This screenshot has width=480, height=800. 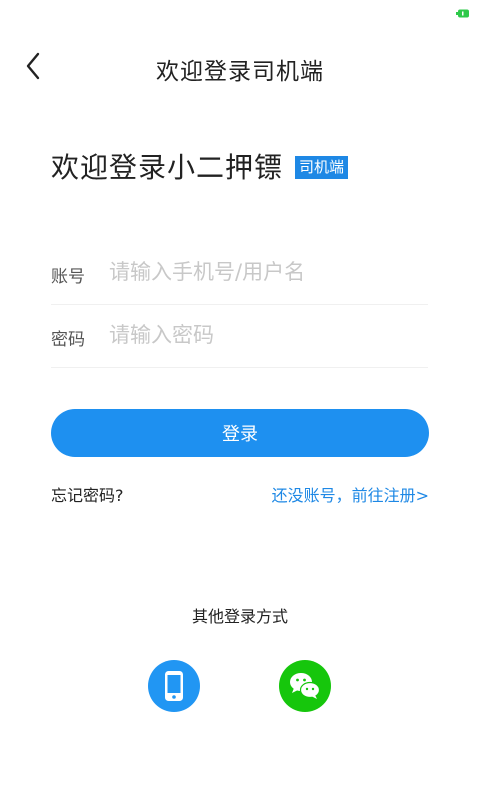 I want to click on welcome-title: 欢迎登录小二押镖, so click(x=167, y=167).